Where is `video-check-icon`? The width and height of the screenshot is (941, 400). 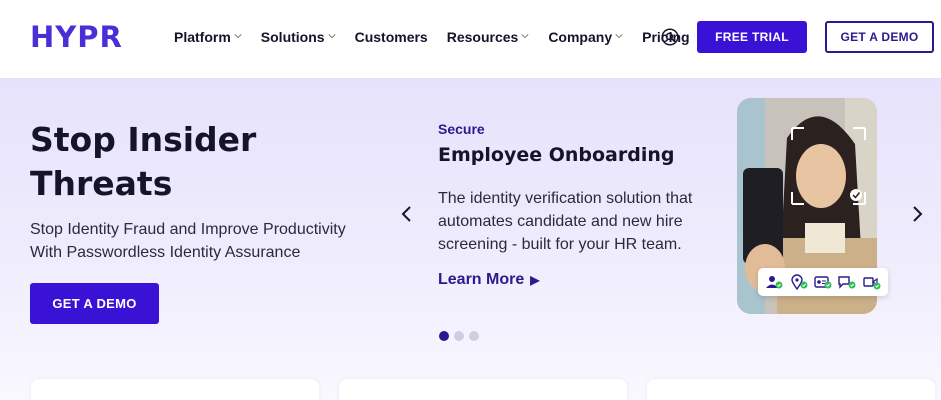
video-check-icon is located at coordinates (872, 283).